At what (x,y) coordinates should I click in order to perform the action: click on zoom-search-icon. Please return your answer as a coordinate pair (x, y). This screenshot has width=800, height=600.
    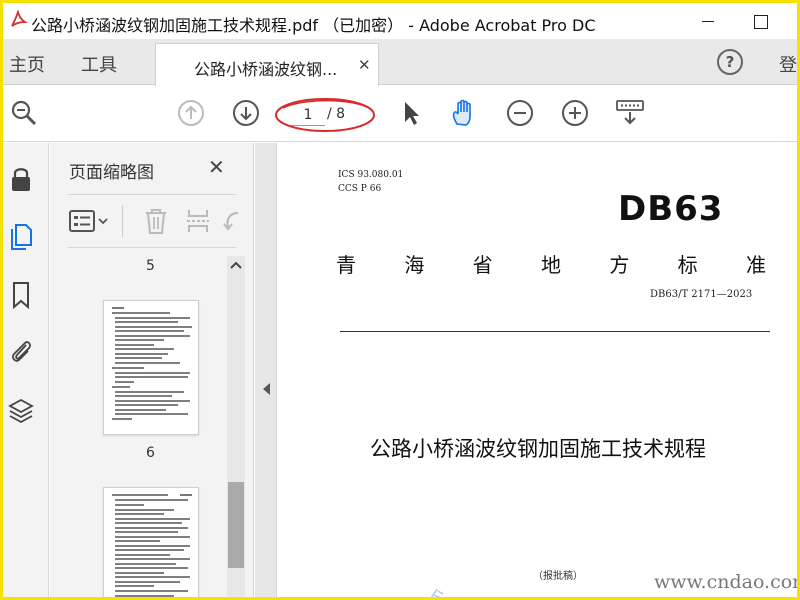
    Looking at the image, I should click on (24, 113).